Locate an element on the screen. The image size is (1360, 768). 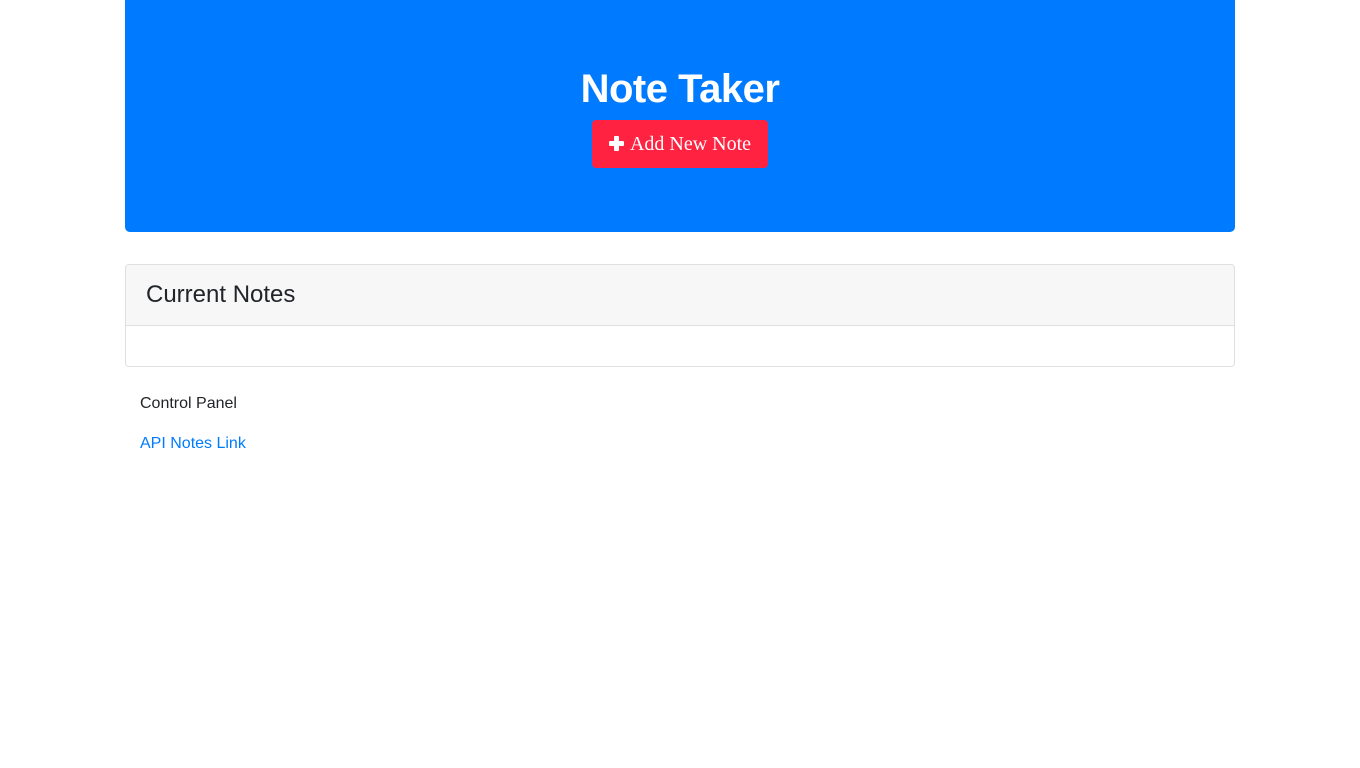
add-new-note-button: Add New Note is located at coordinates (680, 144).